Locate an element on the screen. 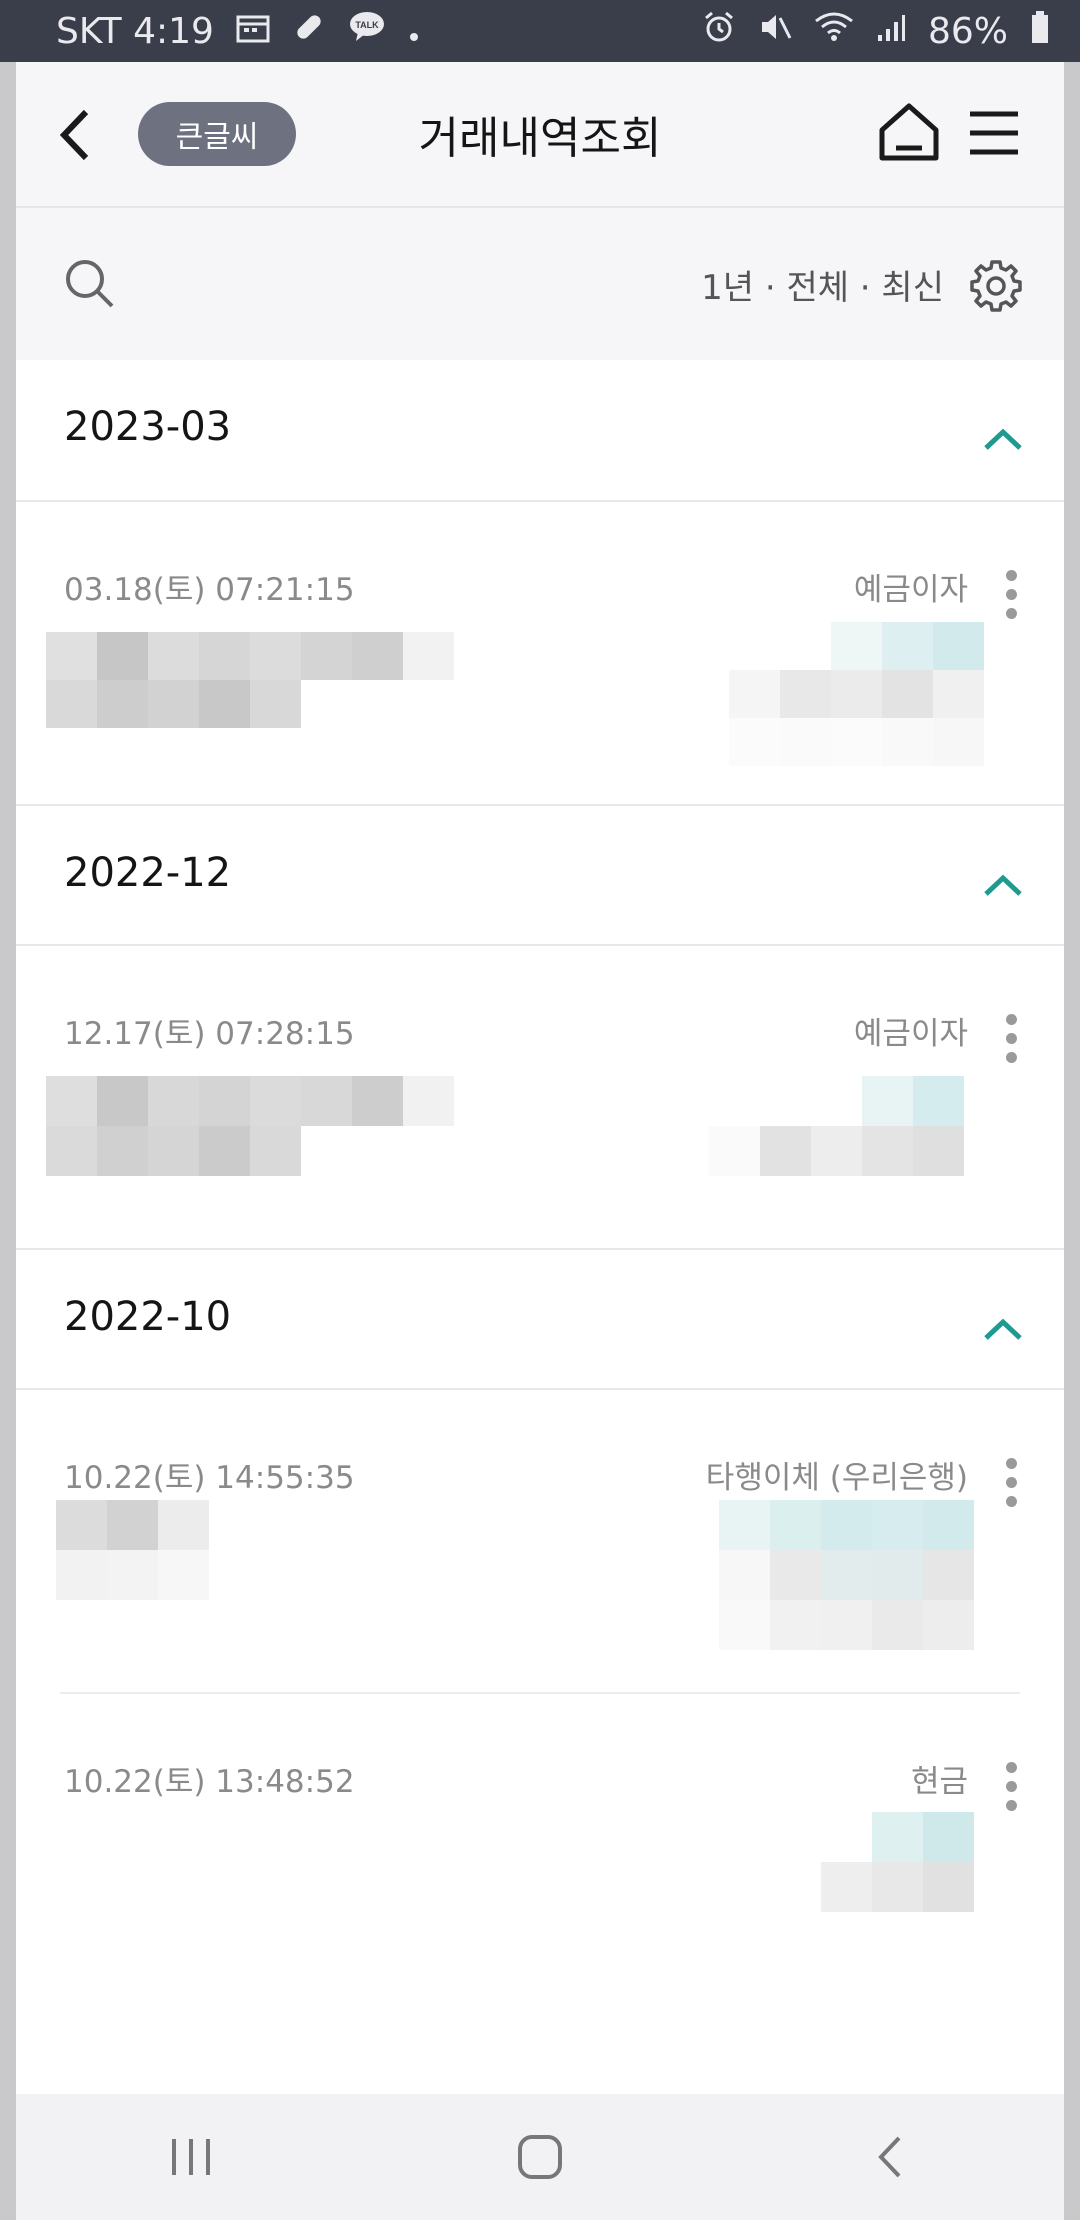 Image resolution: width=1080 pixels, height=2220 pixels. transaction-item: 10.22(토) 14:55:35 타행이체 (우리은행) is located at coordinates (540, 1541).